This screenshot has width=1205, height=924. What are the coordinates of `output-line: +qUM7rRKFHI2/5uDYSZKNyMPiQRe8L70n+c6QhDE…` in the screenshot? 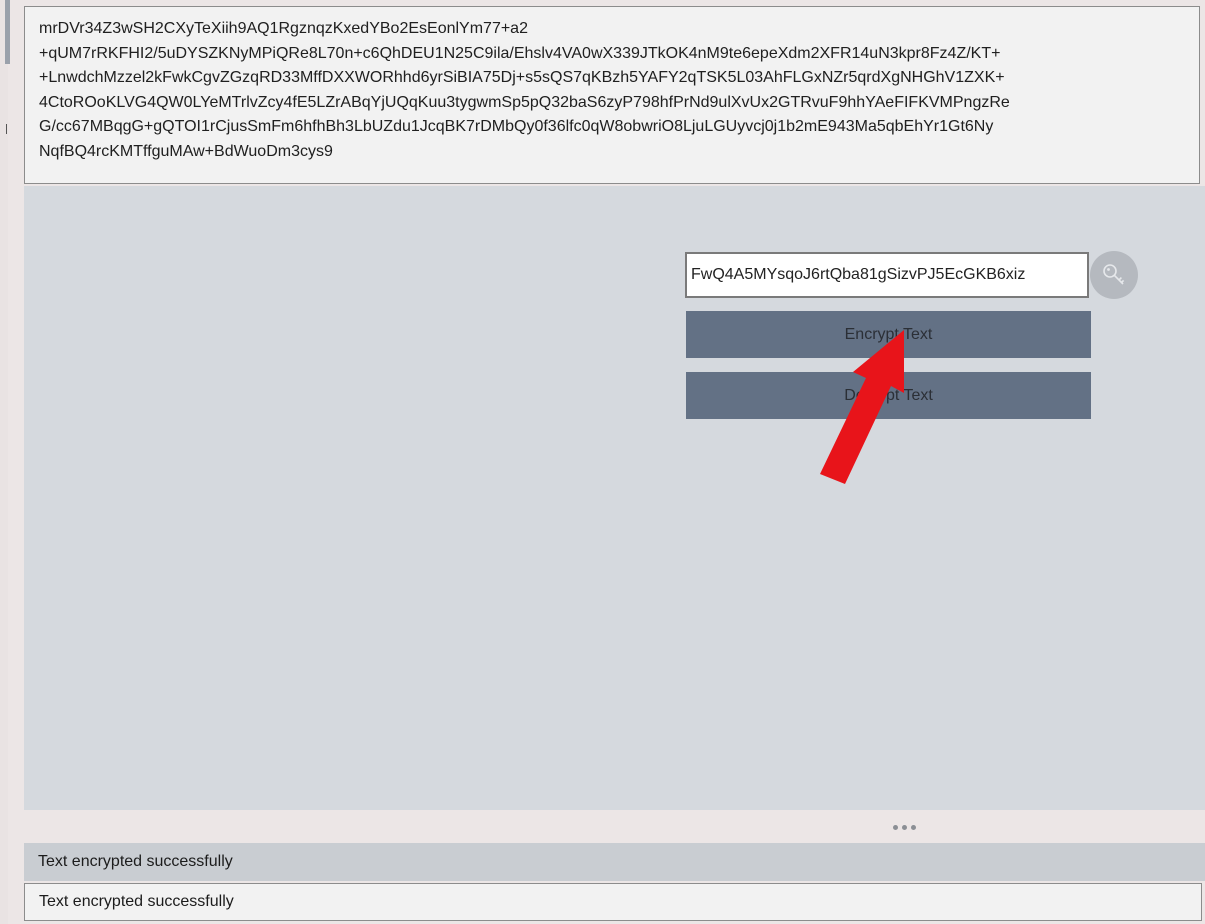 It's located at (520, 53).